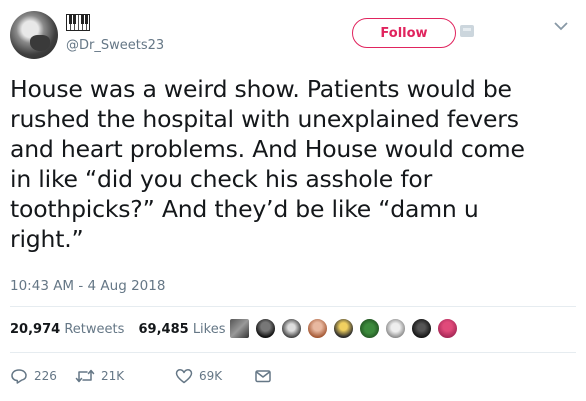 The width and height of the screenshot is (586, 401). I want to click on retweets-label: Retweets, so click(94, 329).